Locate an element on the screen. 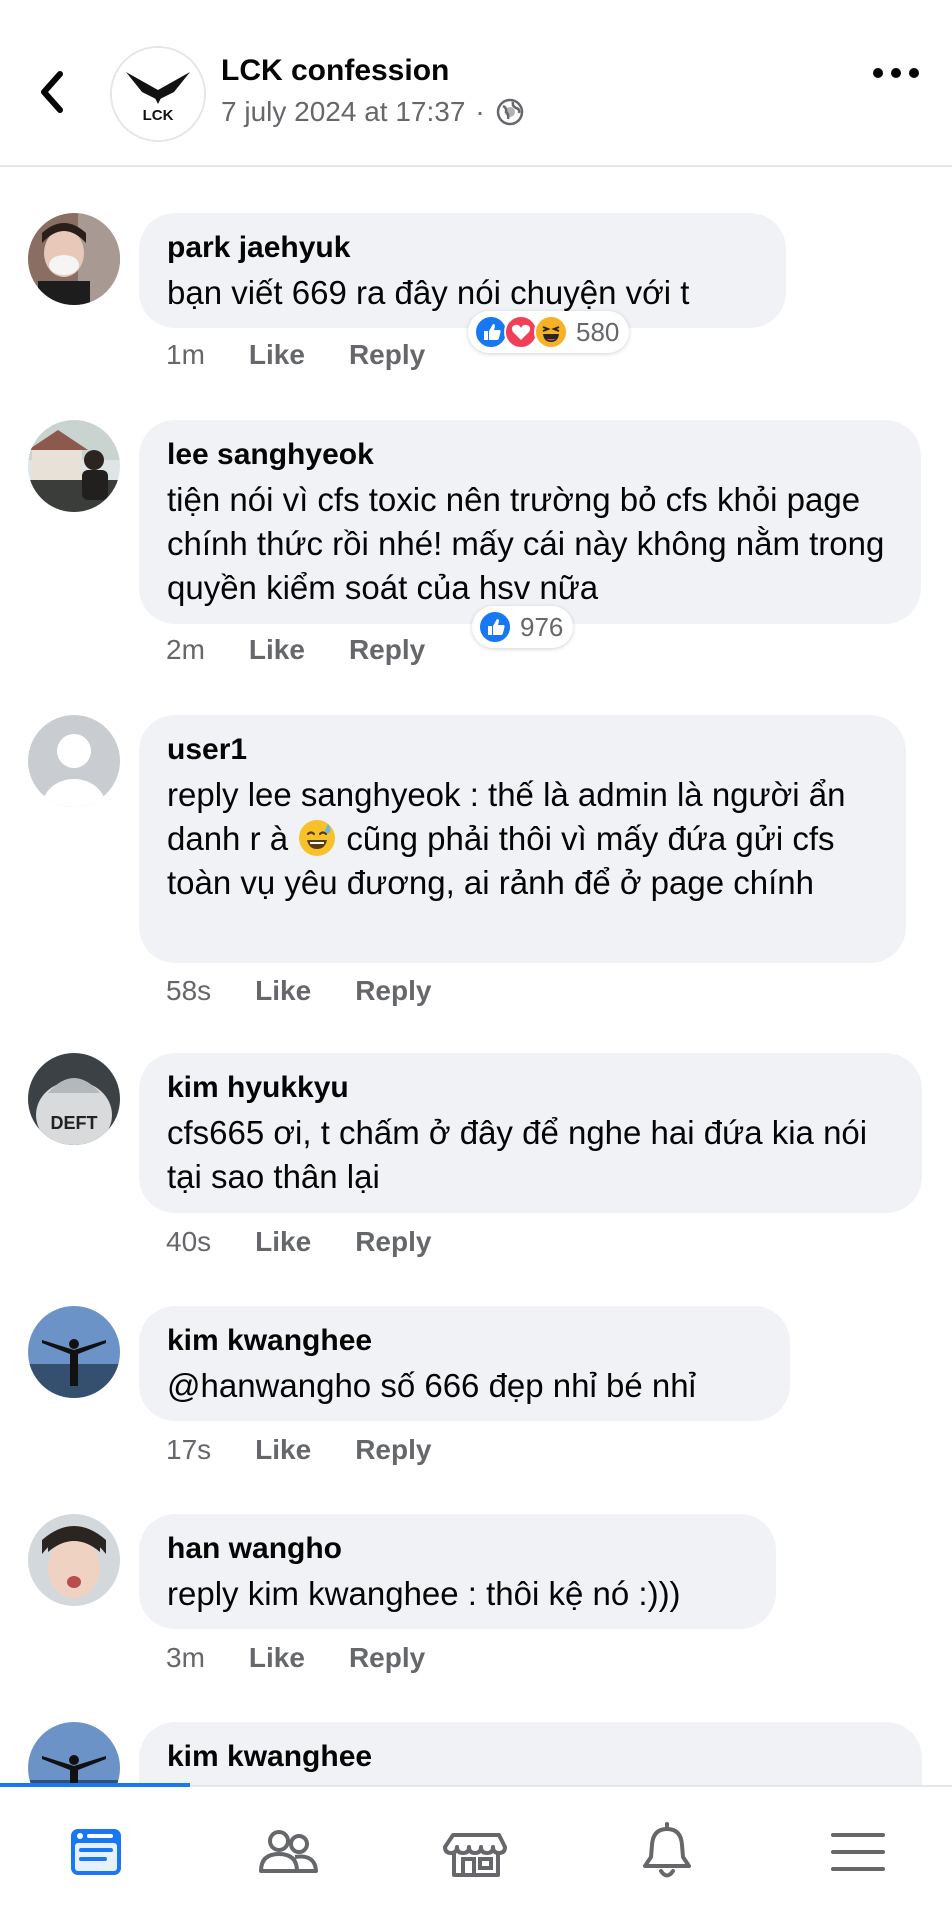 This screenshot has width=952, height=1922. friends-icon is located at coordinates (288, 1851).